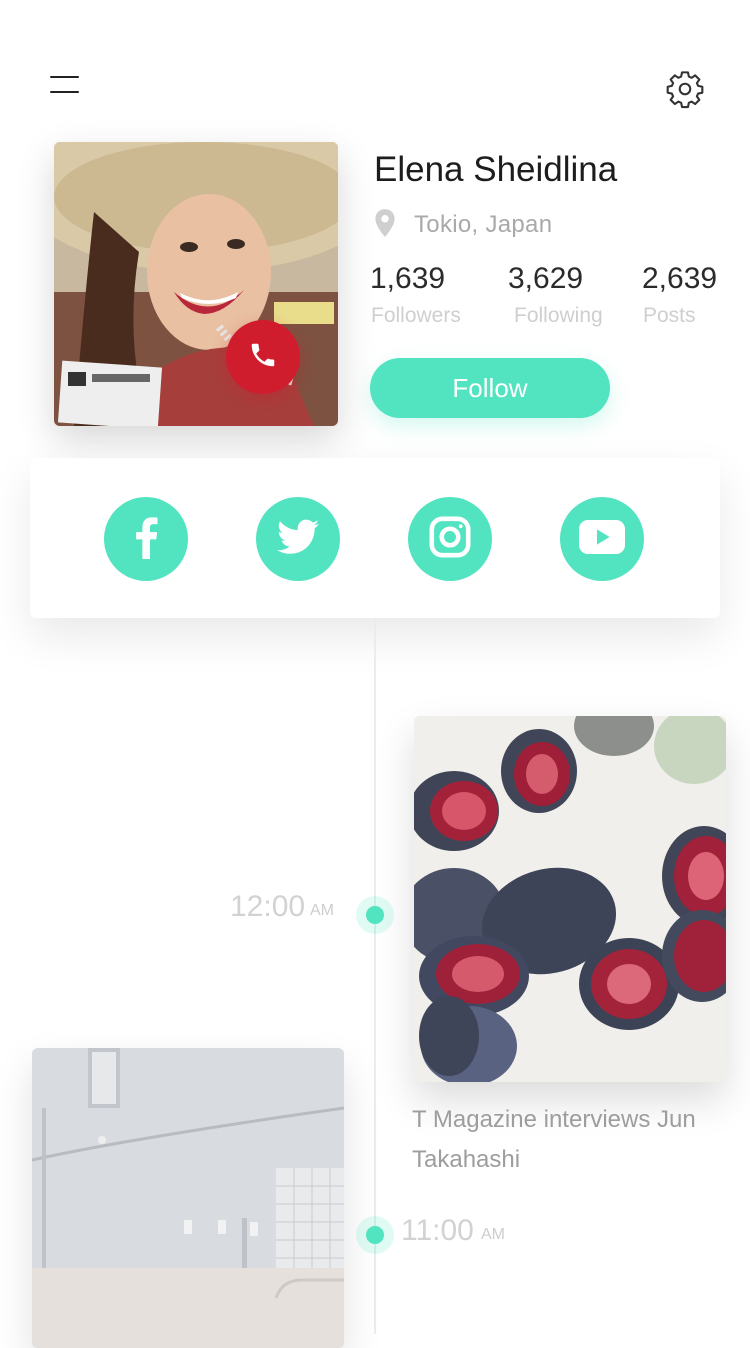 This screenshot has height=1348, width=750. I want to click on posts-count: 2,639, so click(679, 279).